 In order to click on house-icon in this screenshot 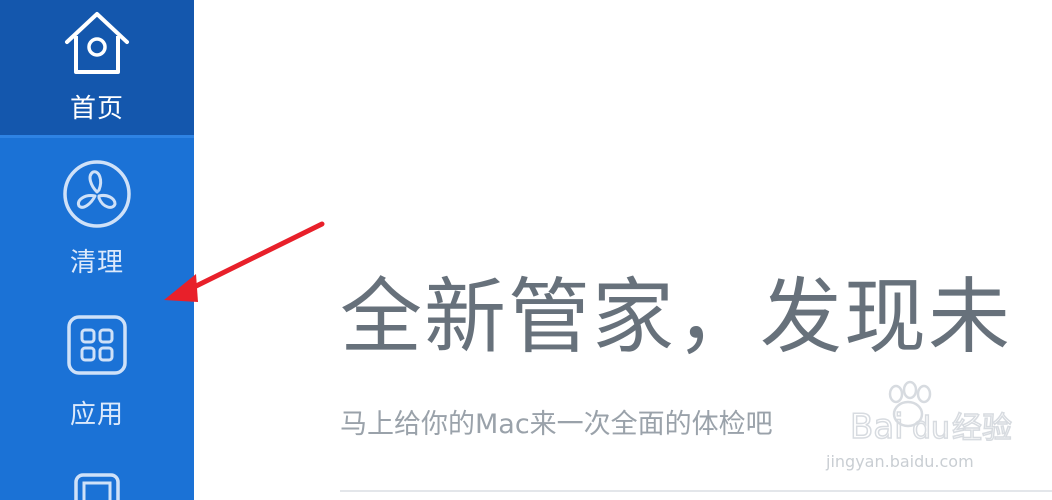, I will do `click(97, 45)`.